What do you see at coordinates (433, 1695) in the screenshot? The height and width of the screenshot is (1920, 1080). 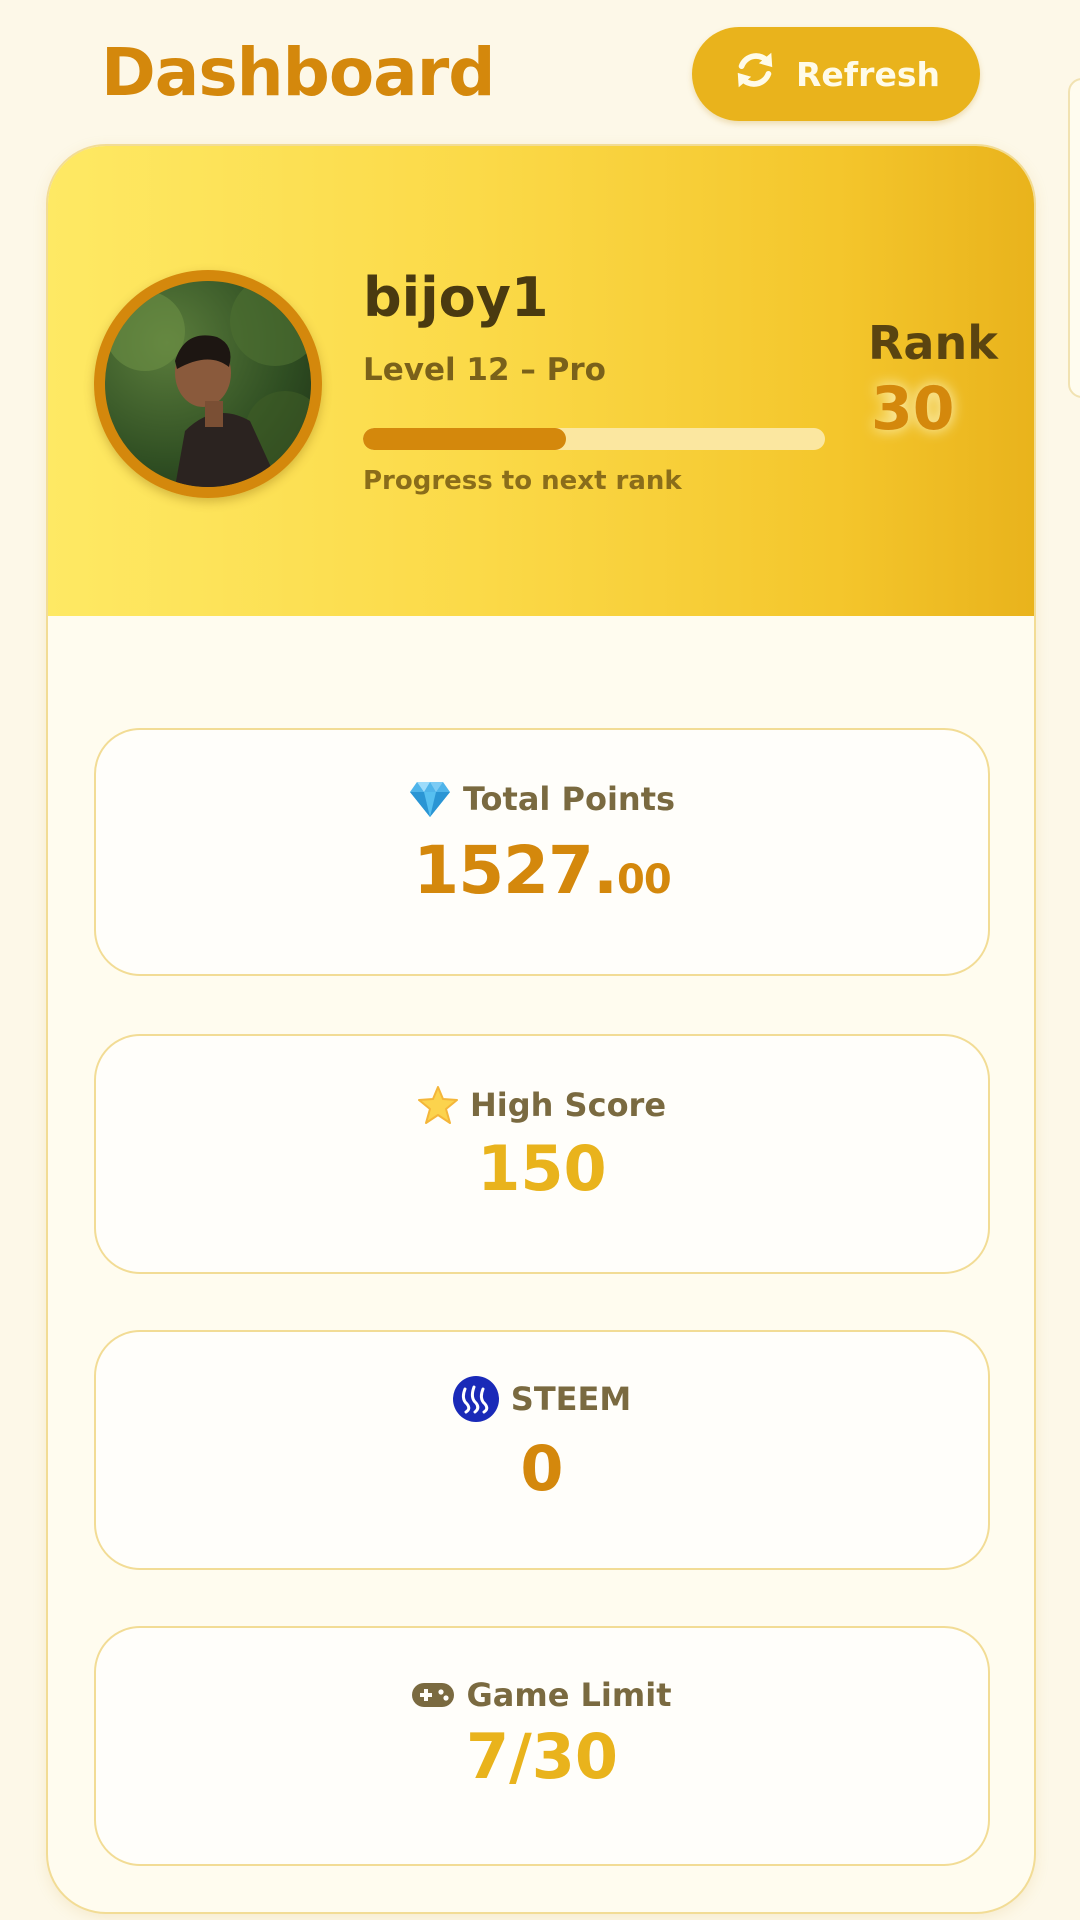 I see `gamepad-icon` at bounding box center [433, 1695].